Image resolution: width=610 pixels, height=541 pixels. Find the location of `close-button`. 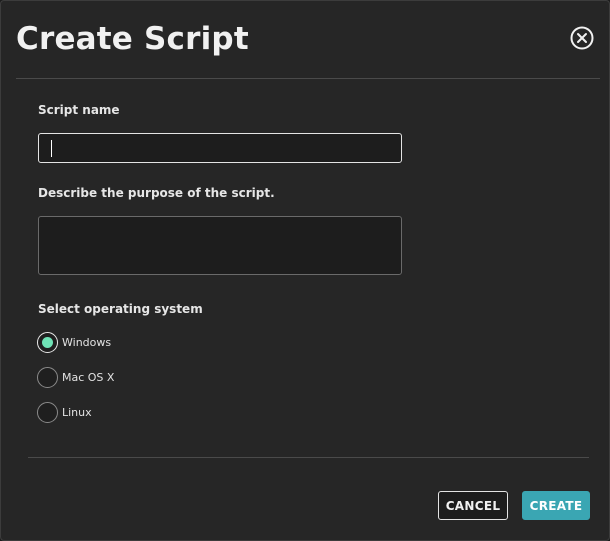

close-button is located at coordinates (582, 38).